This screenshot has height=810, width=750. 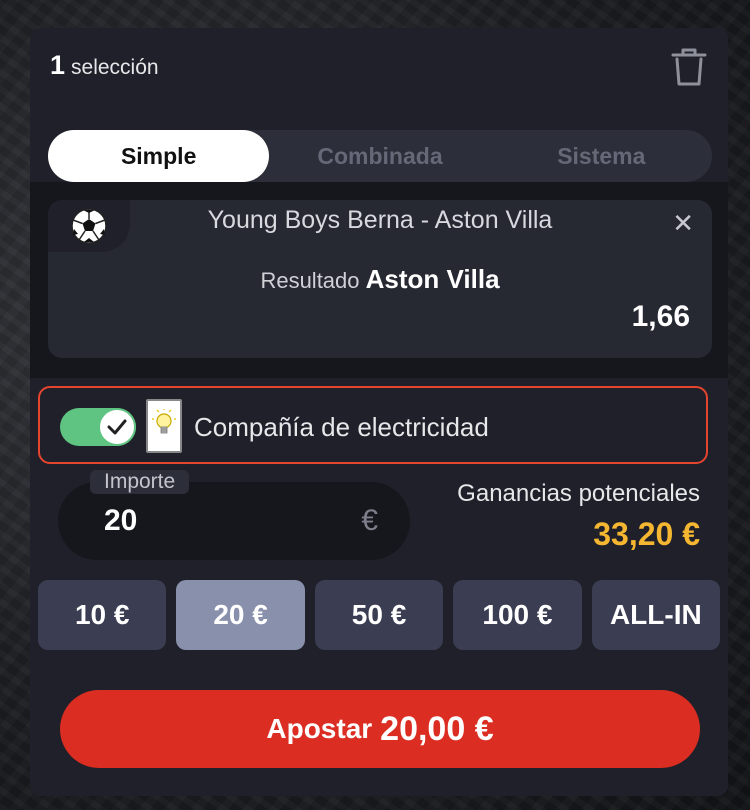 I want to click on boost-row: Compañía de electricidad, so click(x=373, y=425).